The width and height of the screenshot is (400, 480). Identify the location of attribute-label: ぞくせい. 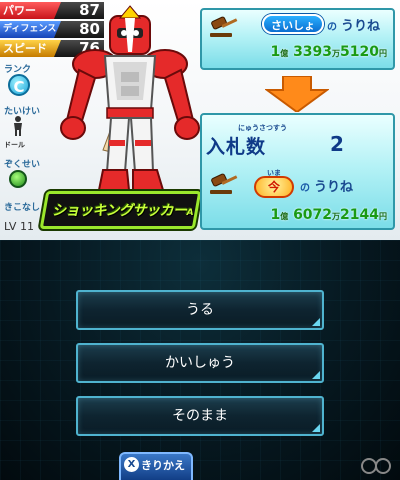
(22, 165).